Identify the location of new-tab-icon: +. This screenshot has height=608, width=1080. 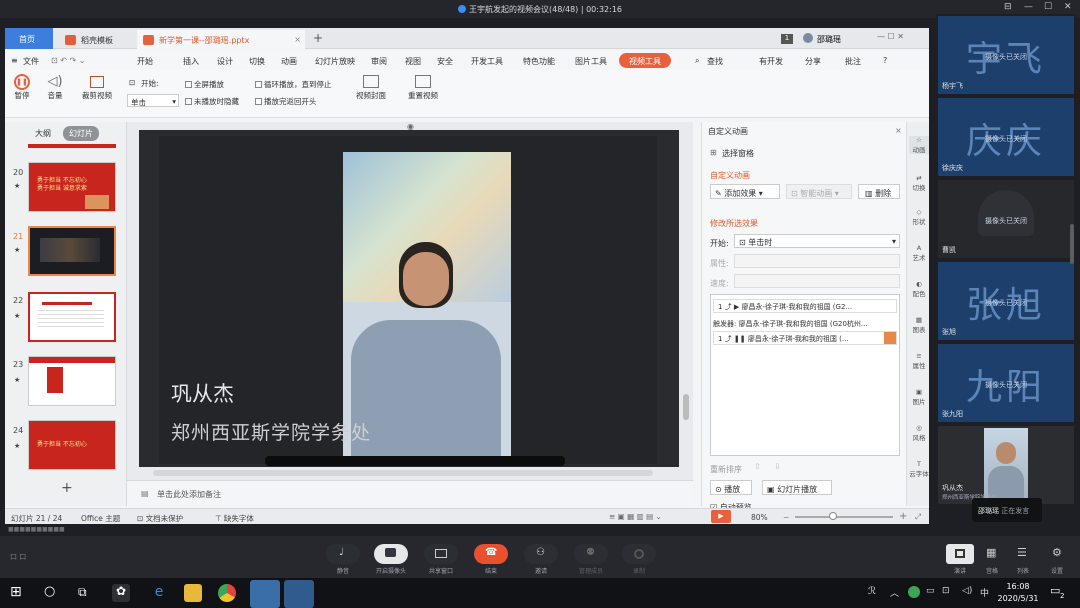
(318, 38).